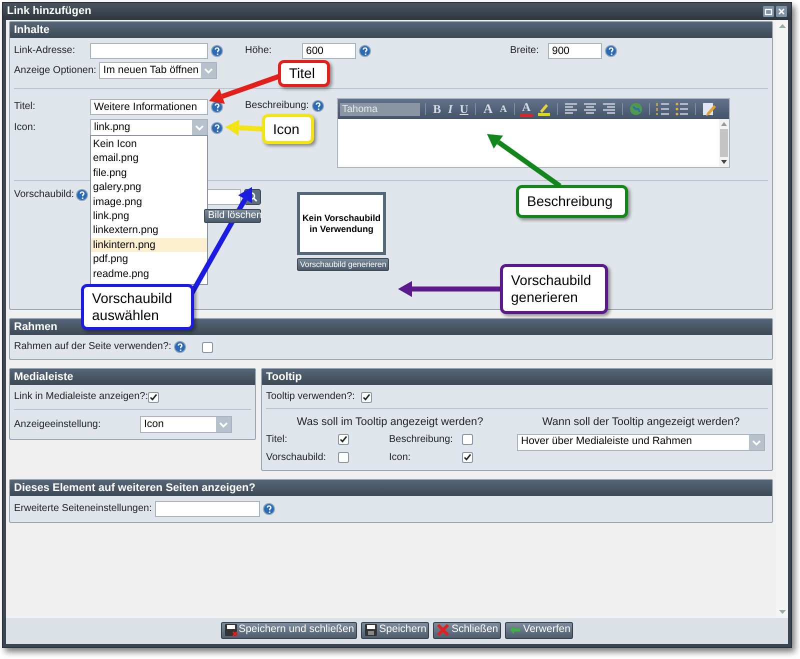  What do you see at coordinates (590, 109) in the screenshot?
I see `align-center-icon` at bounding box center [590, 109].